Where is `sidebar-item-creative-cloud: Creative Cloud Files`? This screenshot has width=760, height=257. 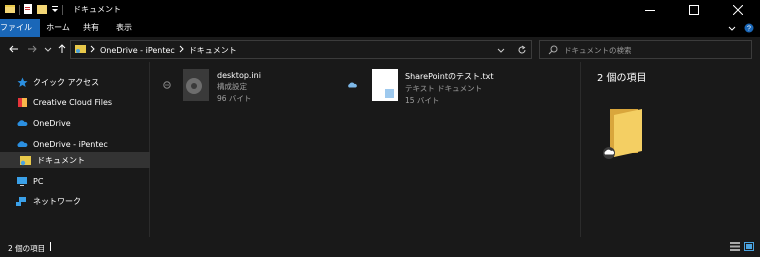
sidebar-item-creative-cloud: Creative Cloud Files is located at coordinates (75, 102).